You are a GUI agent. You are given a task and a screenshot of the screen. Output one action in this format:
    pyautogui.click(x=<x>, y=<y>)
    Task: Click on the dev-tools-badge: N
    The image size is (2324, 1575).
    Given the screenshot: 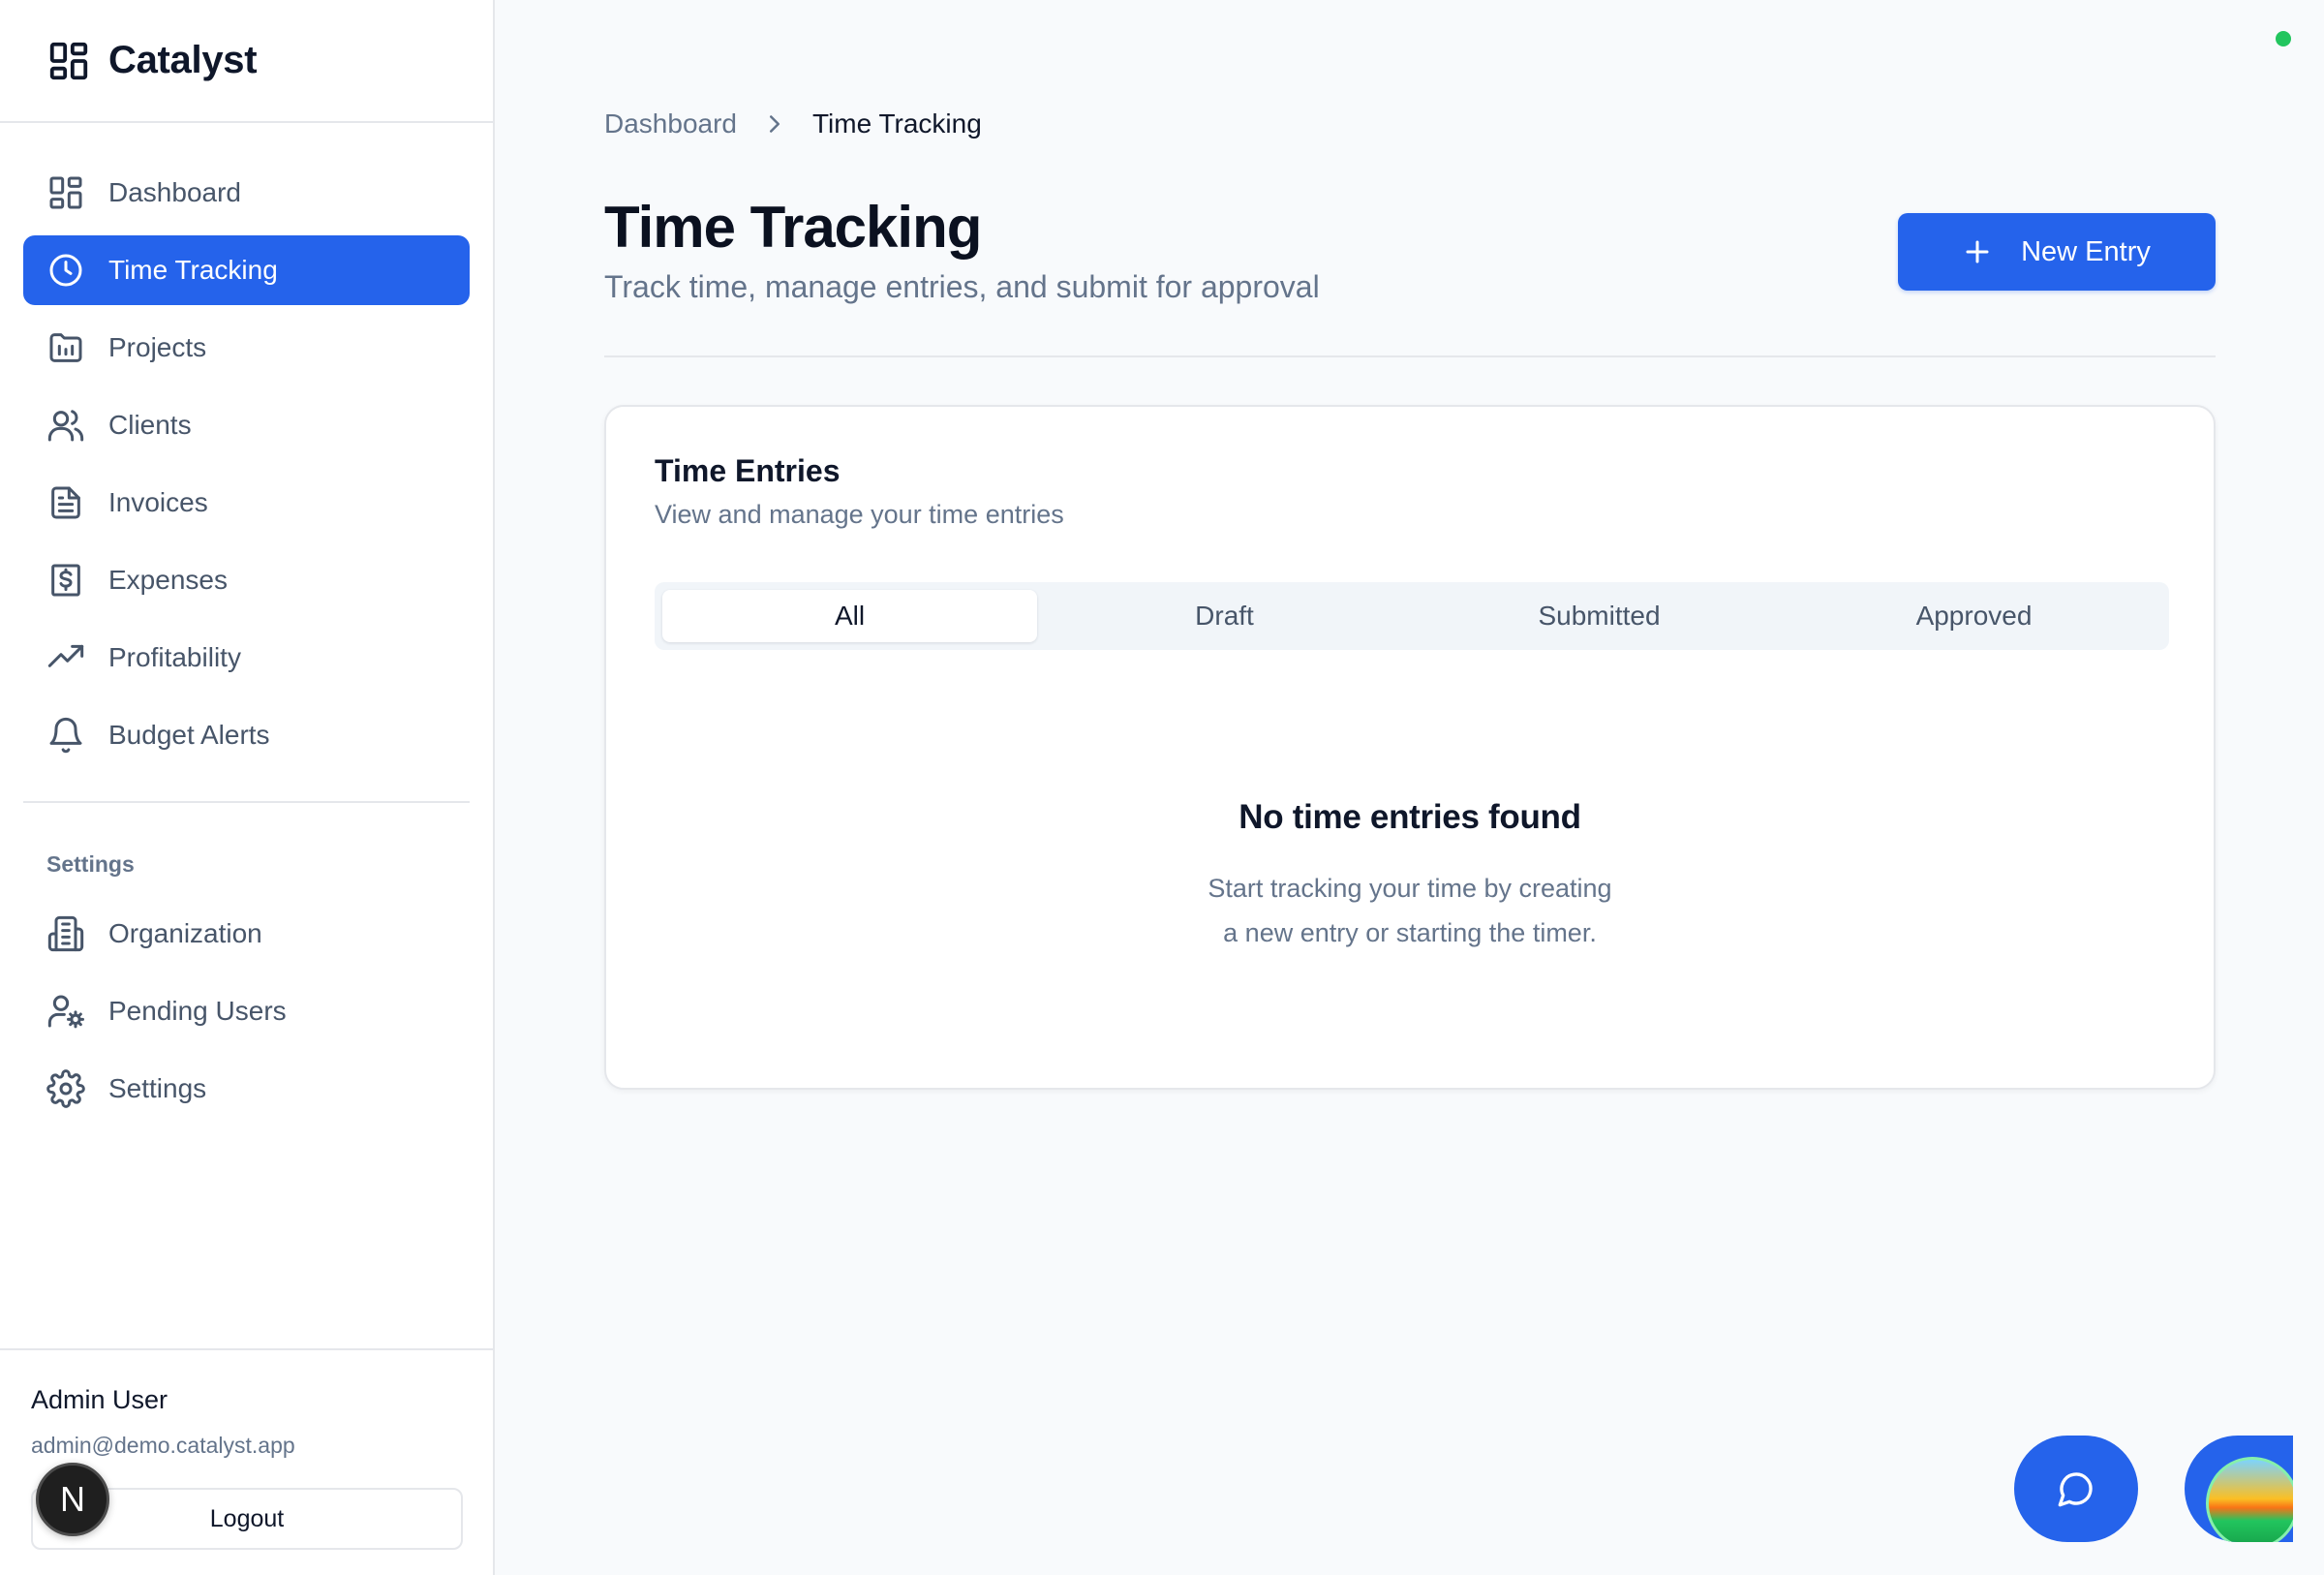 What is the action you would take?
    pyautogui.click(x=73, y=1499)
    